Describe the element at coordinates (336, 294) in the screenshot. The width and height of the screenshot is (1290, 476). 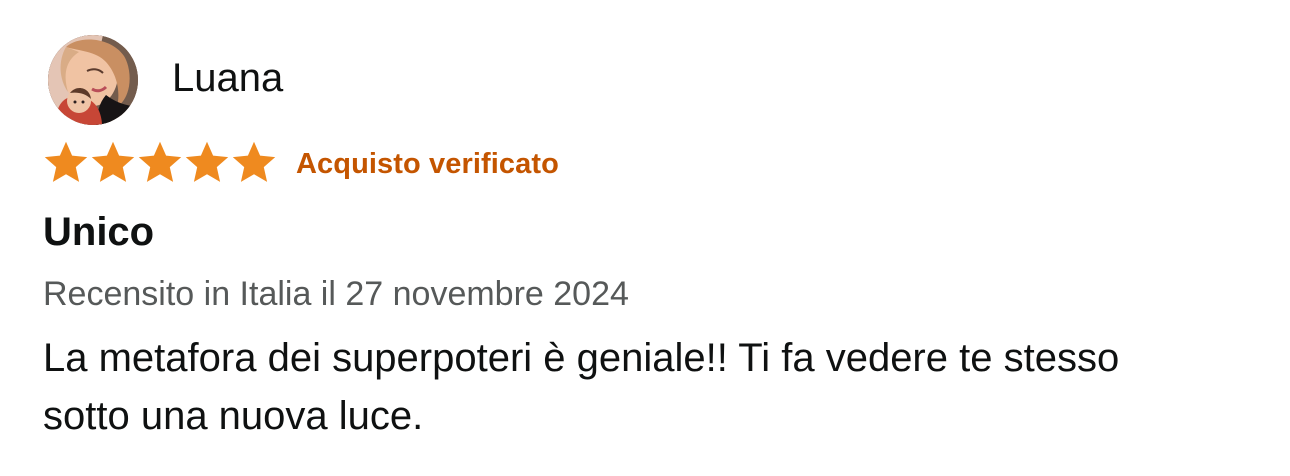
I see `review-date: Recensito in Italia il 27 novembre 2024` at that location.